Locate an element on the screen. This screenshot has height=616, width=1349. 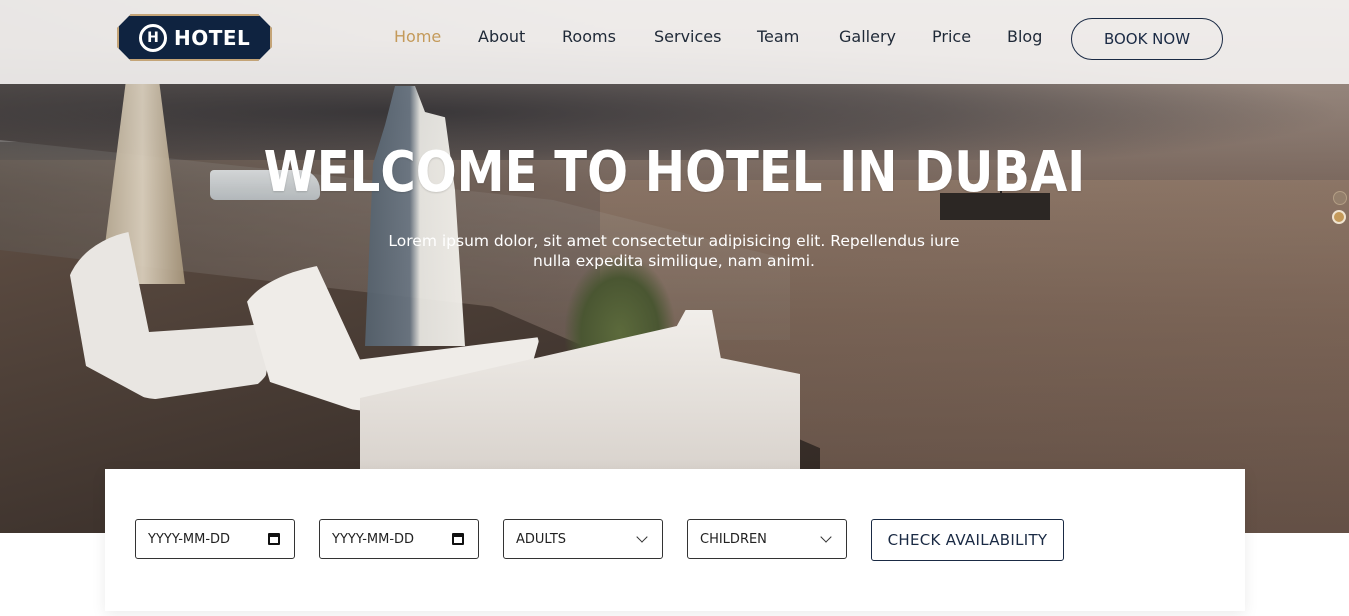
slider-dot-2-active is located at coordinates (1339, 217).